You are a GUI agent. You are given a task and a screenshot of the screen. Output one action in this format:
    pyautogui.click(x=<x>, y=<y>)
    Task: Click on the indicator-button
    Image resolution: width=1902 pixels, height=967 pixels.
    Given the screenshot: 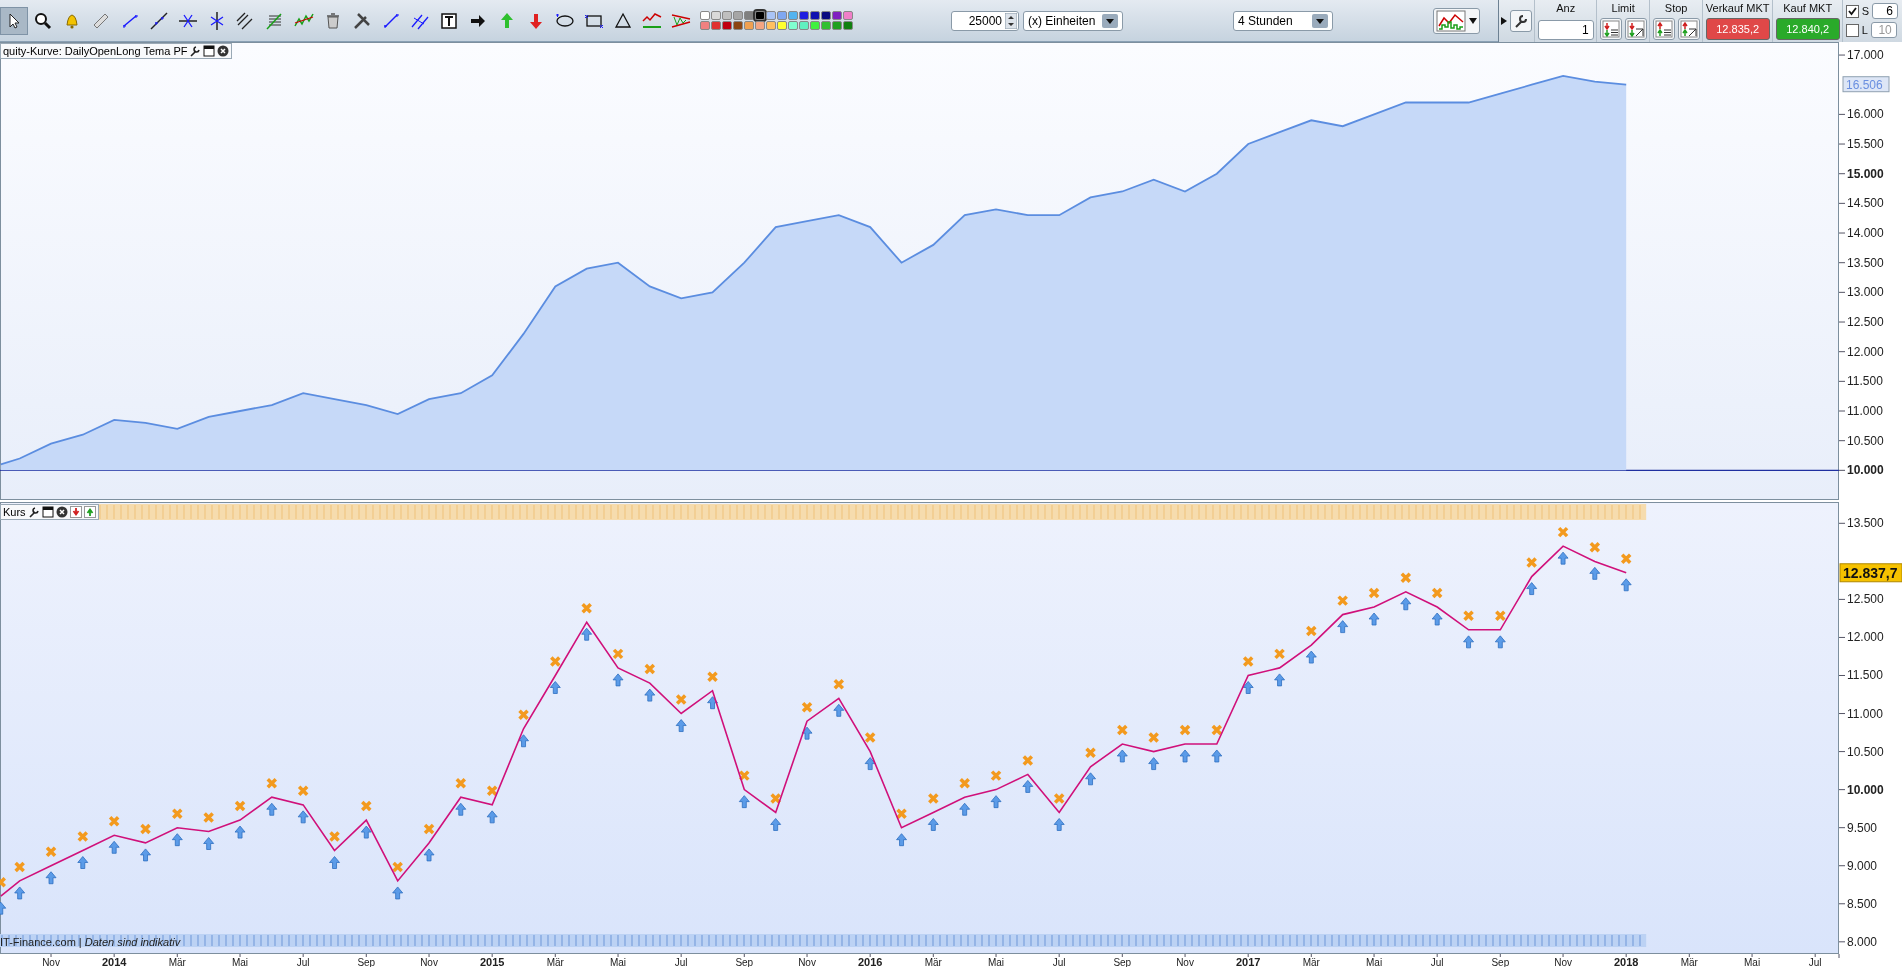 What is the action you would take?
    pyautogui.click(x=1456, y=20)
    